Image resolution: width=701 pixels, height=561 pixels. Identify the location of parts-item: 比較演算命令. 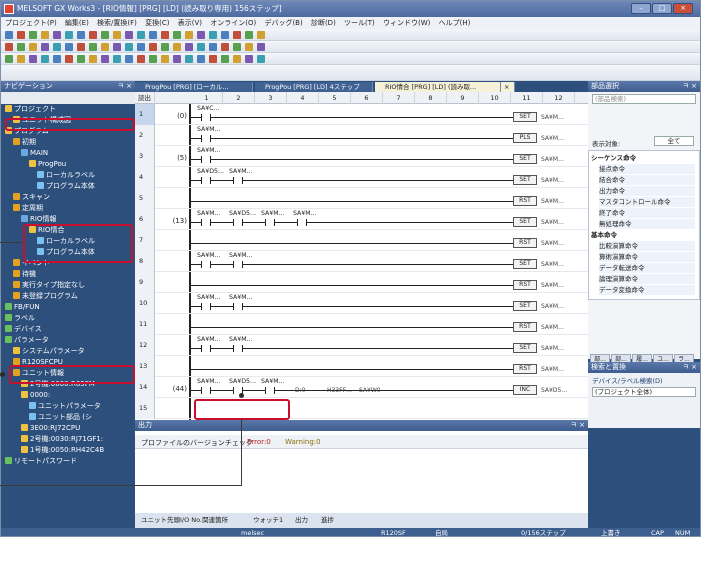
(647, 246).